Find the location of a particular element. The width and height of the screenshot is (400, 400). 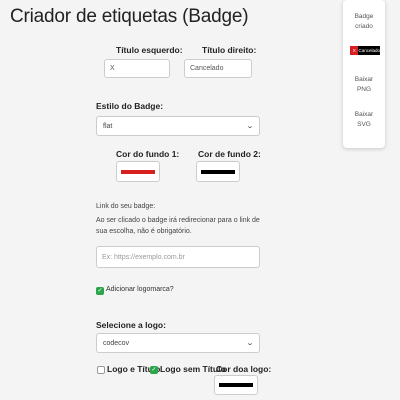

link-label: Link do seu badge: is located at coordinates (126, 206).